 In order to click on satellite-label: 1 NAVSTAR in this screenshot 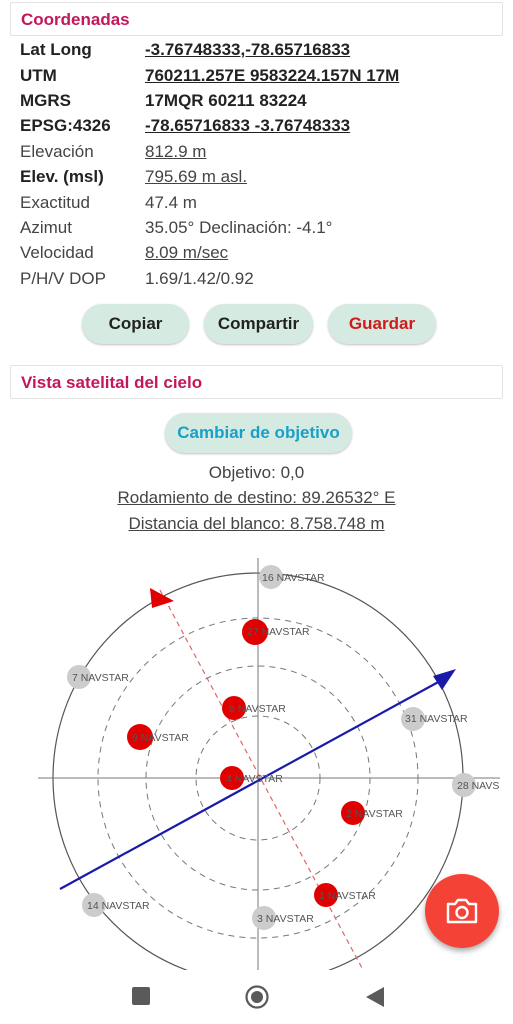, I will do `click(347, 896)`.